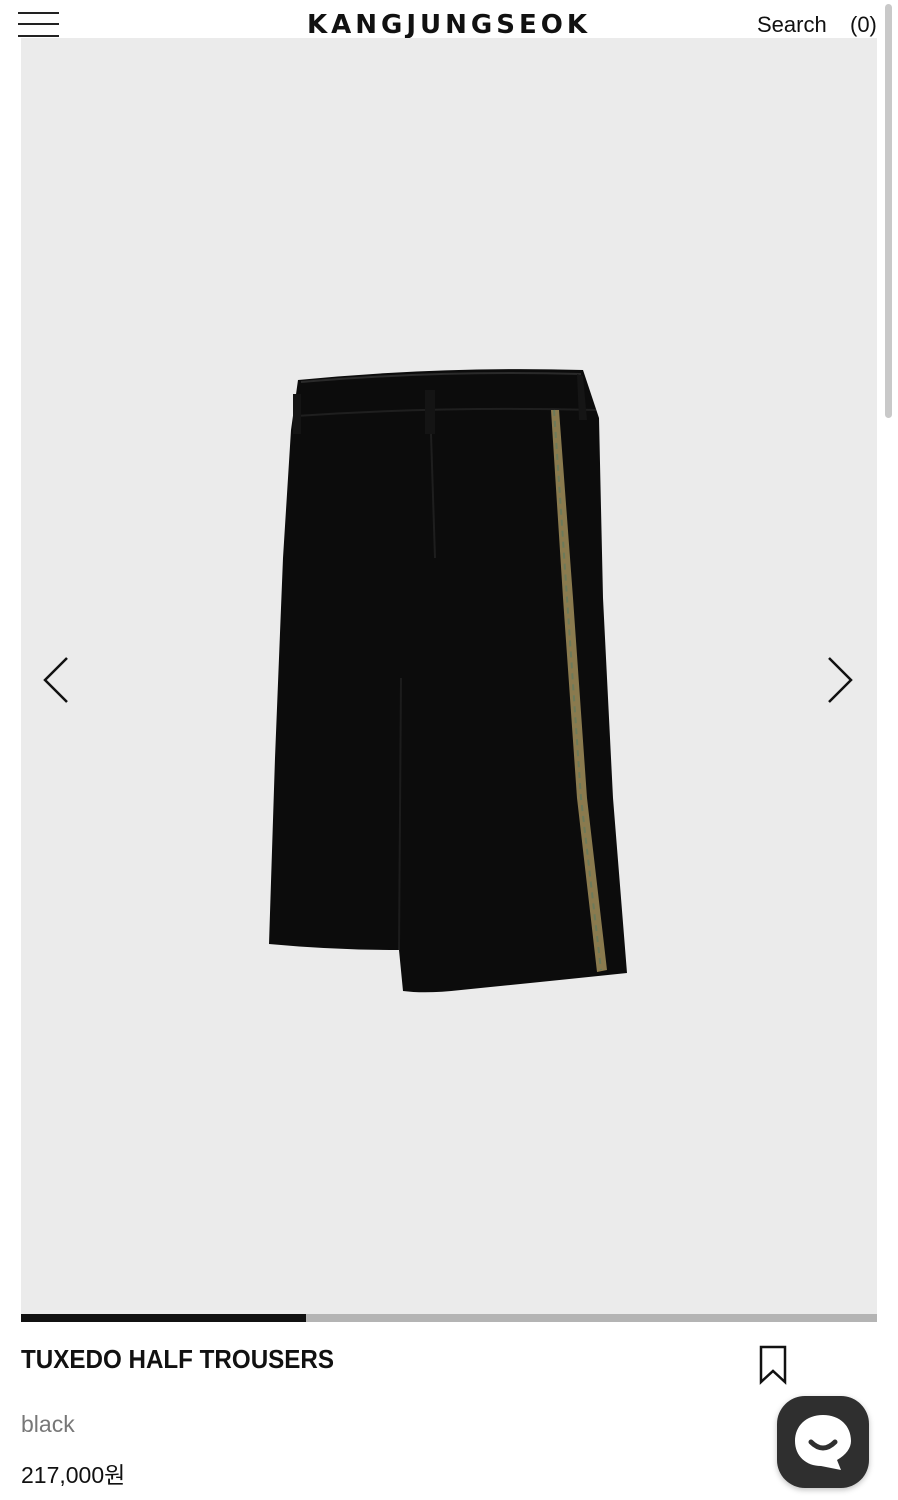 This screenshot has height=1500, width=898. What do you see at coordinates (792, 25) in the screenshot?
I see `search-link: Search` at bounding box center [792, 25].